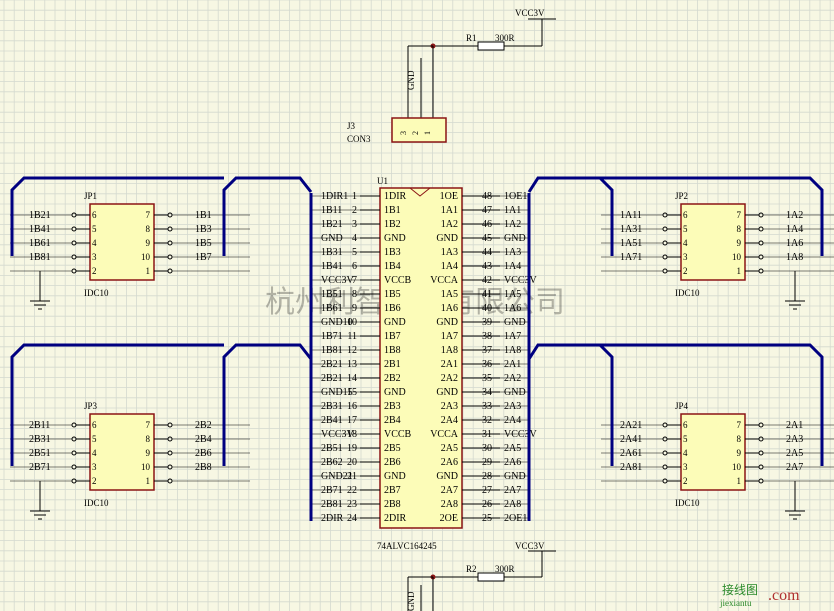  Describe the element at coordinates (337, 322) in the screenshot. I see `ic-net-label-left: GND10` at that location.